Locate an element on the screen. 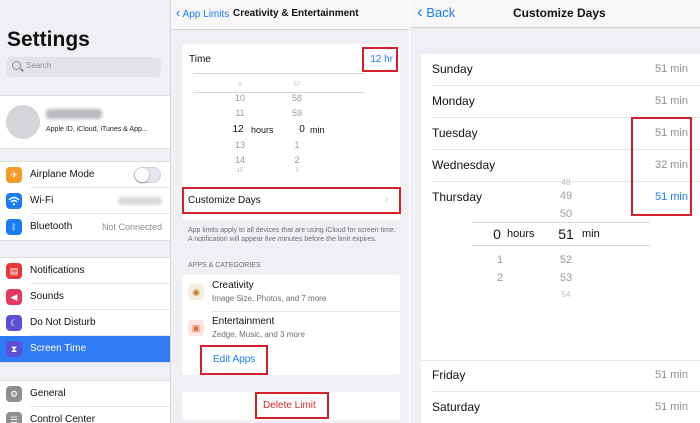 The image size is (700, 423). control-center-icon: ☰ is located at coordinates (14, 417).